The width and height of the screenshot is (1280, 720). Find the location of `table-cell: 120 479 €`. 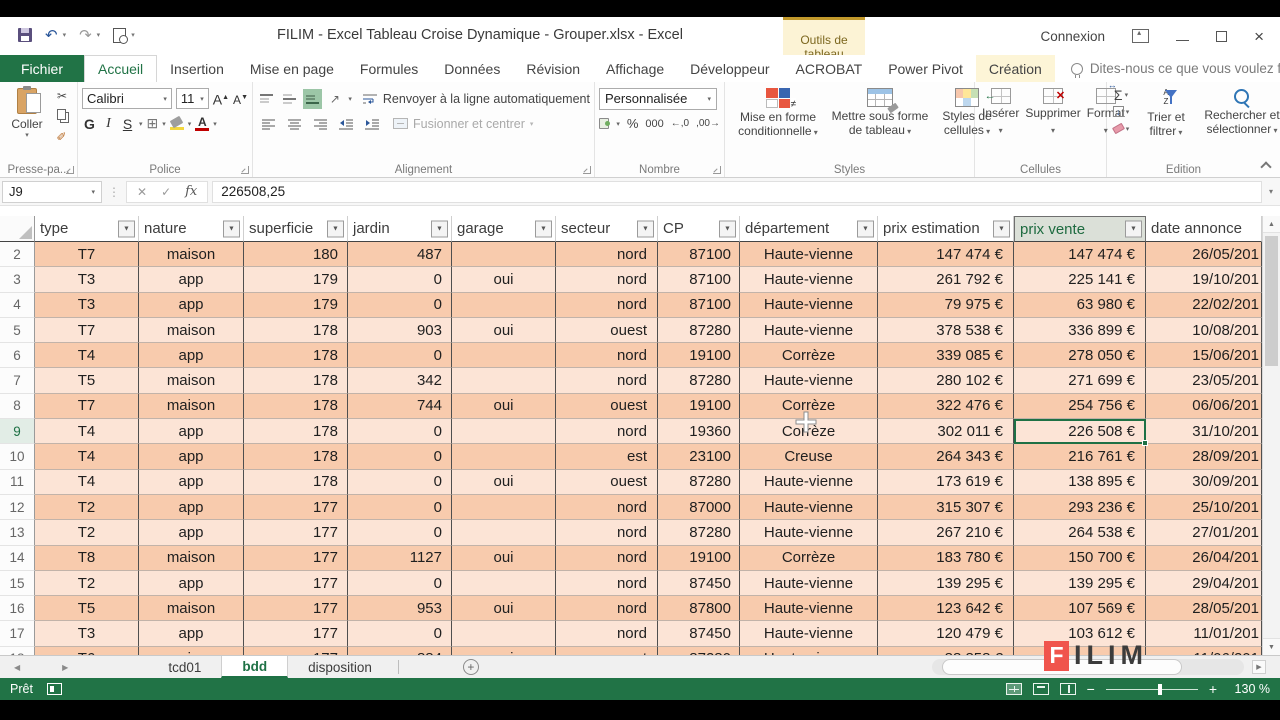

table-cell: 120 479 € is located at coordinates (946, 634).